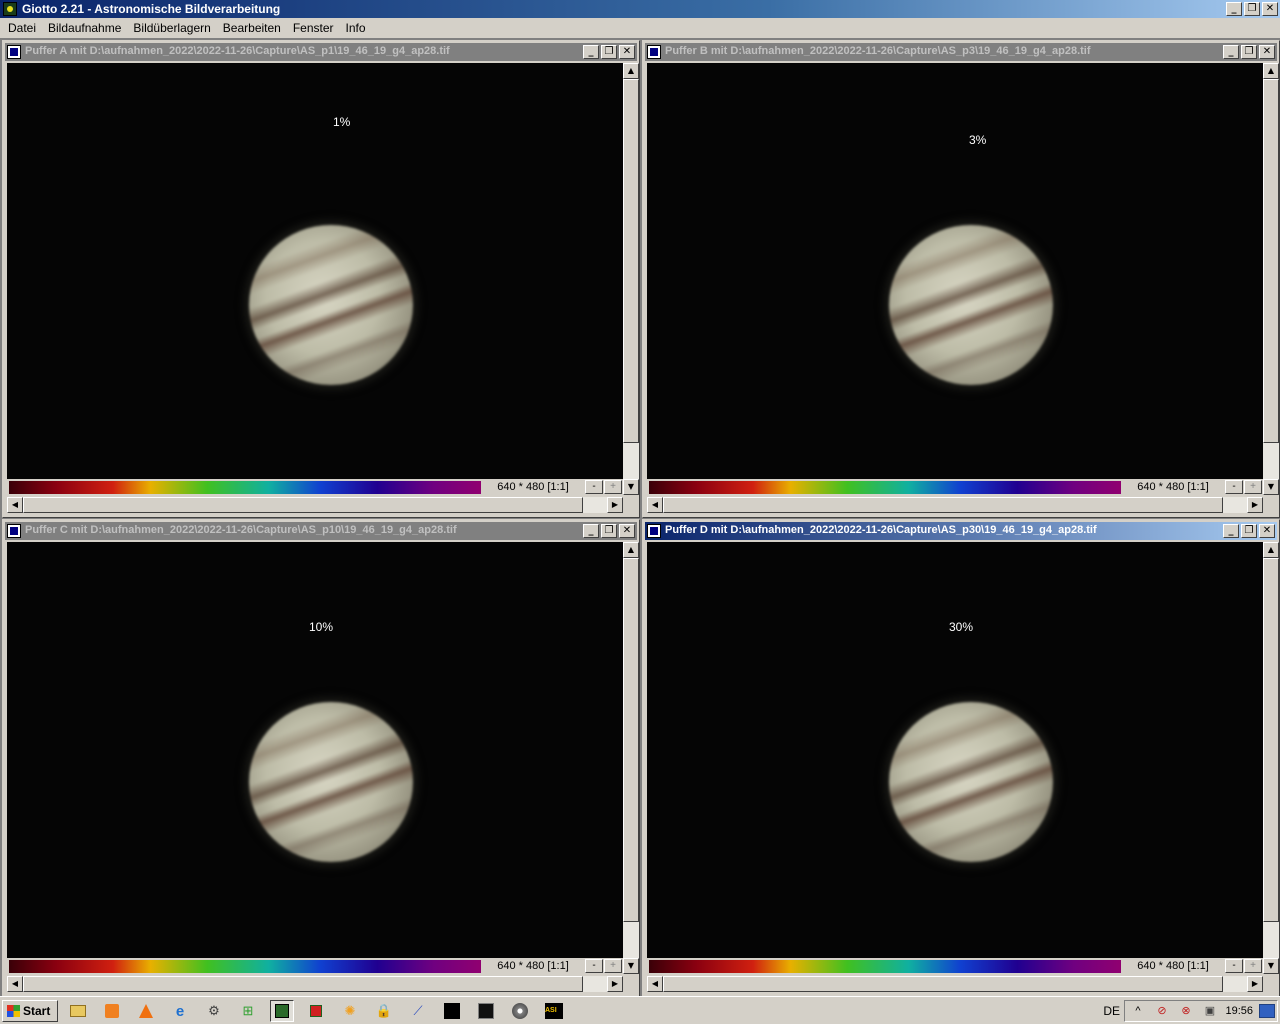  Describe the element at coordinates (1111, 1011) in the screenshot. I see `language-indicator: DE` at that location.